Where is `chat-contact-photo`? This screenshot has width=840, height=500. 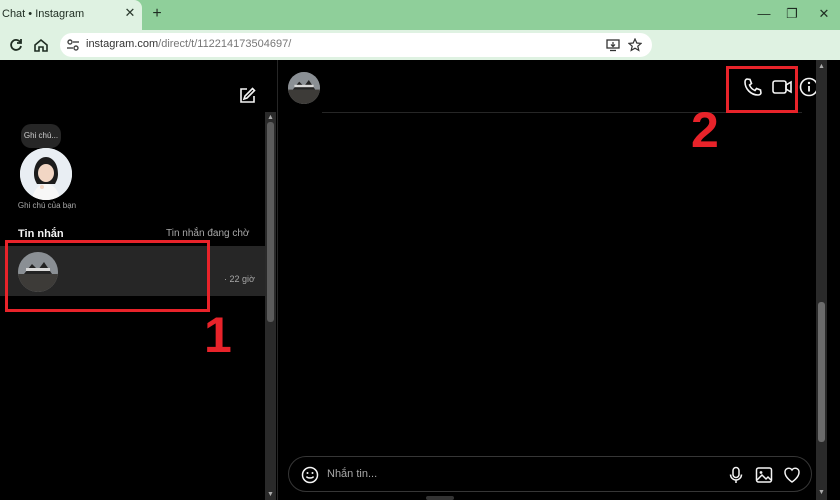 chat-contact-photo is located at coordinates (304, 88).